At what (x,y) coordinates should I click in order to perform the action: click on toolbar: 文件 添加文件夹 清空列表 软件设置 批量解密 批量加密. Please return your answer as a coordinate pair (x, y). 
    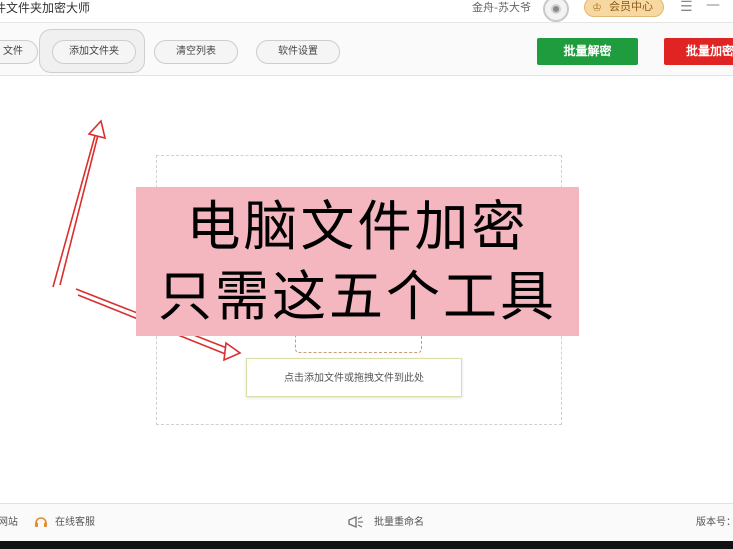
    Looking at the image, I should click on (366, 49).